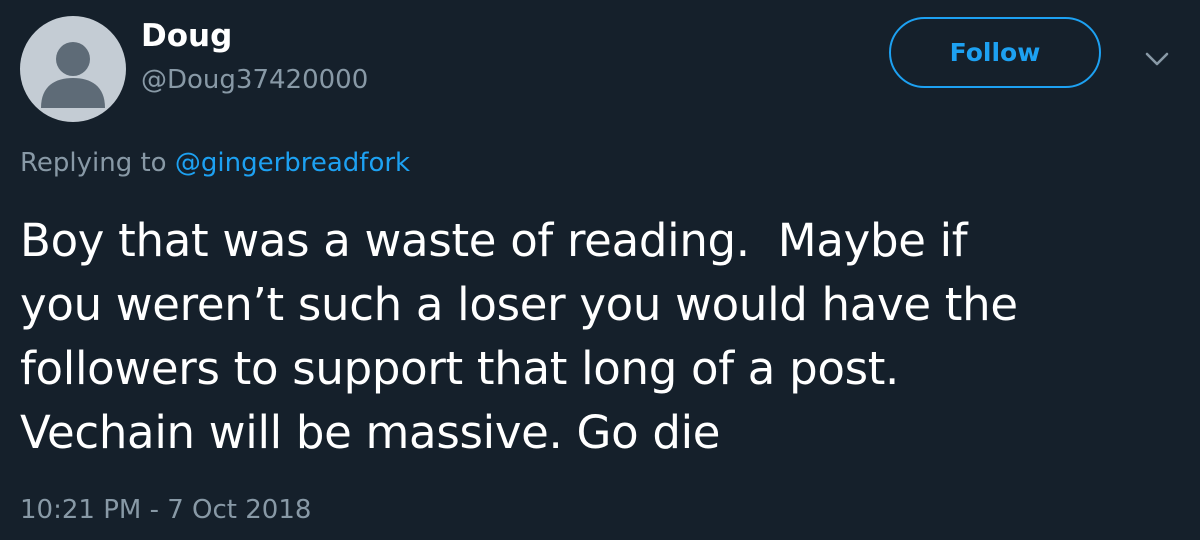 The image size is (1200, 540). I want to click on chevron-down-icon, so click(1157, 59).